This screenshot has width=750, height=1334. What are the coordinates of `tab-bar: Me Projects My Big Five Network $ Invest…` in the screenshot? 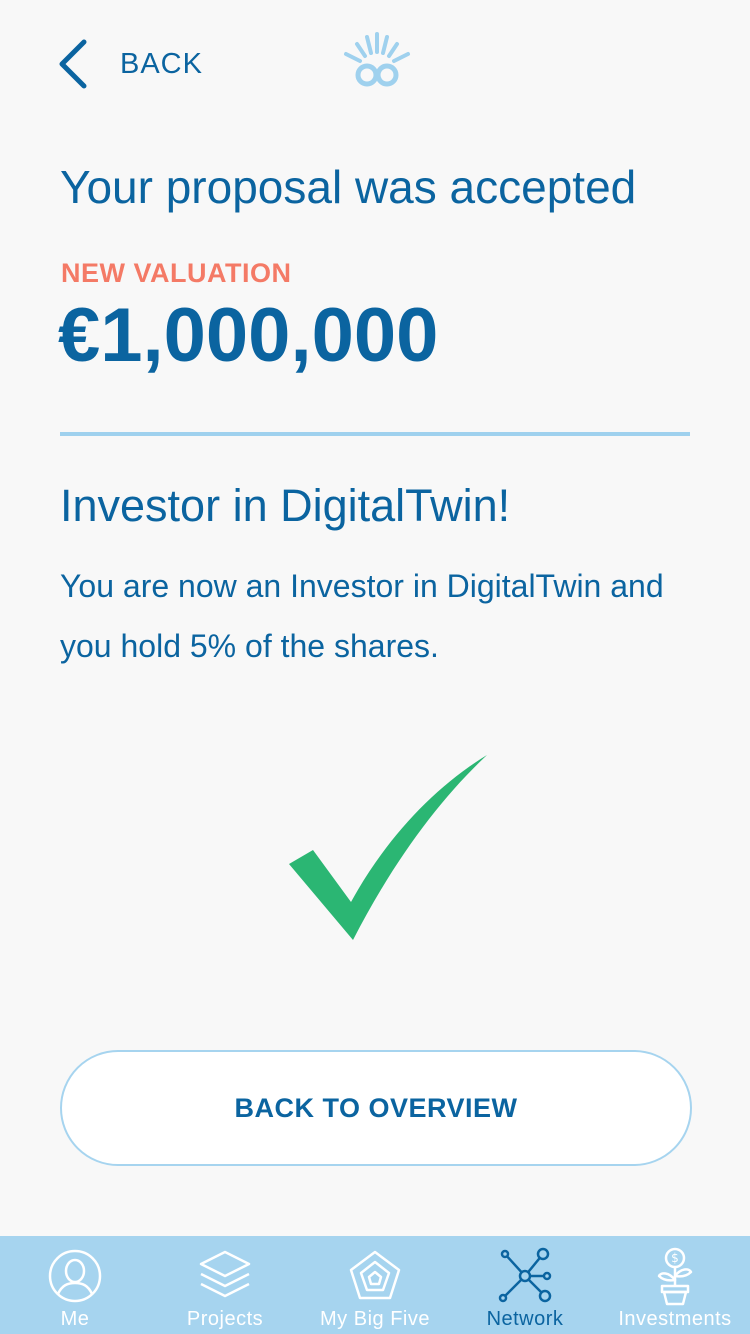 It's located at (375, 1285).